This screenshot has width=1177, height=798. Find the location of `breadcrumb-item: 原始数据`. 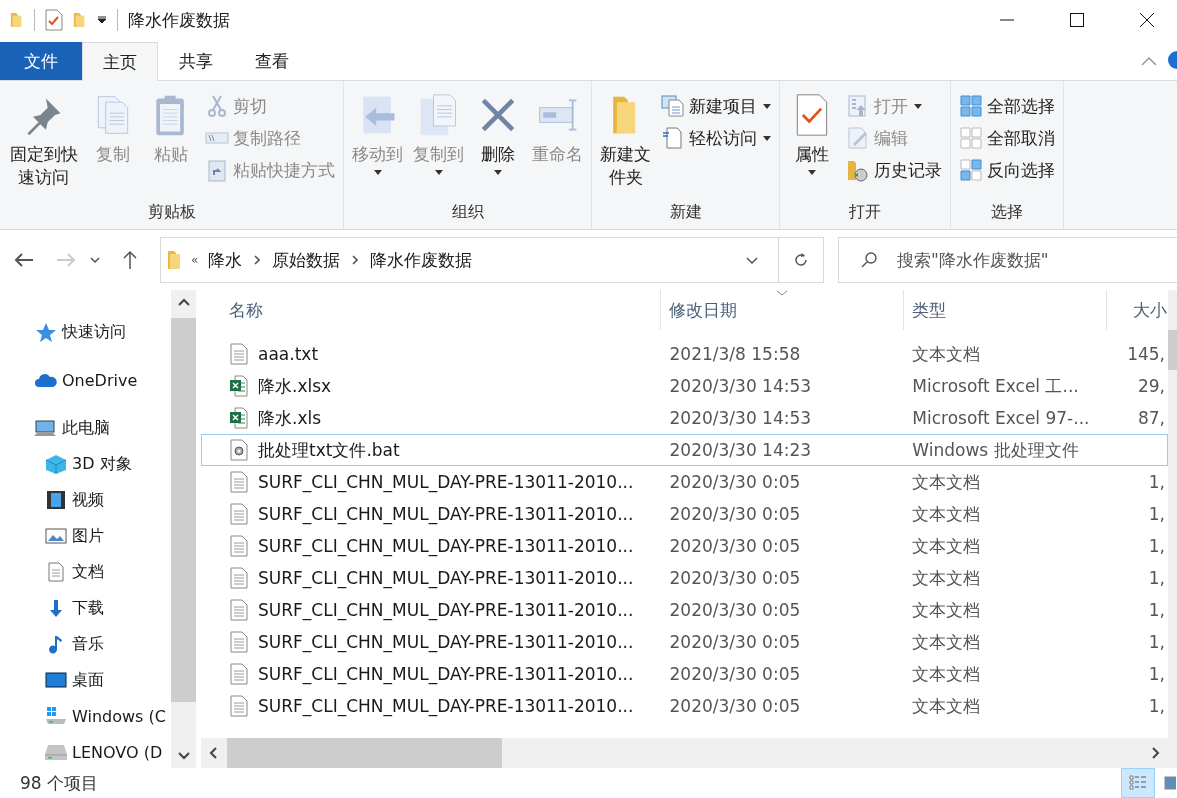

breadcrumb-item: 原始数据 is located at coordinates (306, 260).